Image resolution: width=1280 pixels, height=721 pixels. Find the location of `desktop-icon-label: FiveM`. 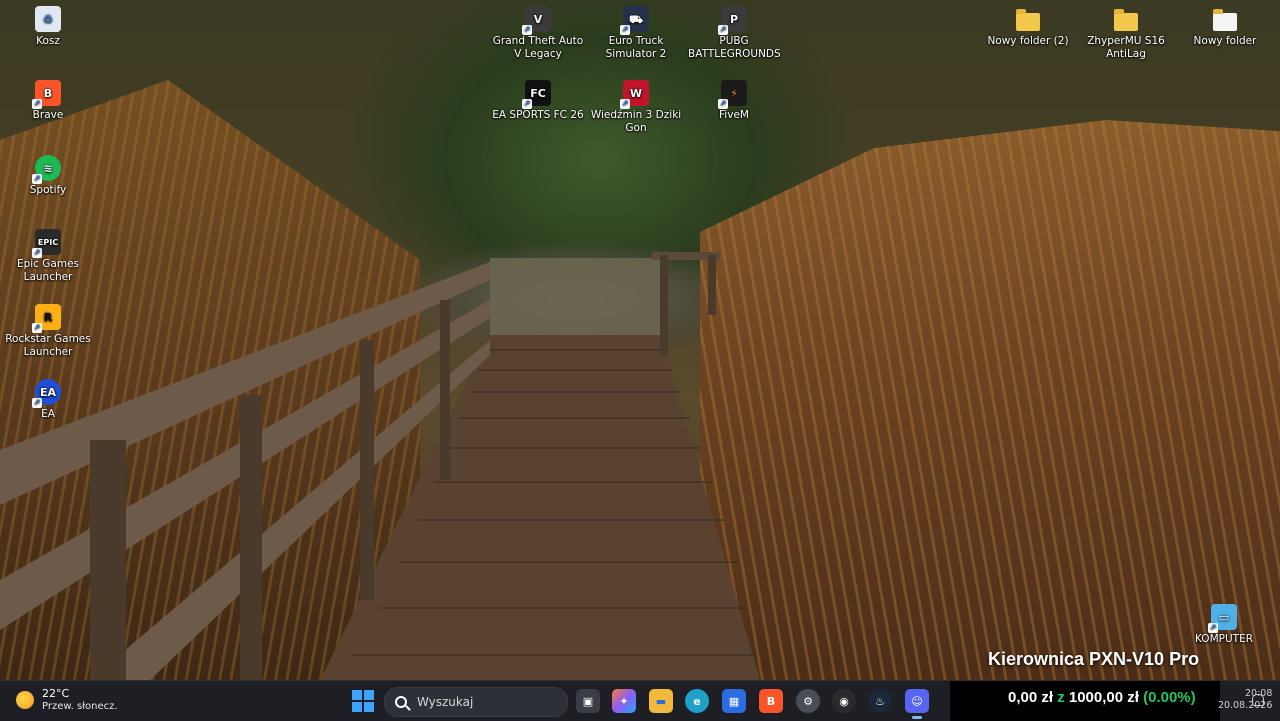

desktop-icon-label: FiveM is located at coordinates (734, 115).